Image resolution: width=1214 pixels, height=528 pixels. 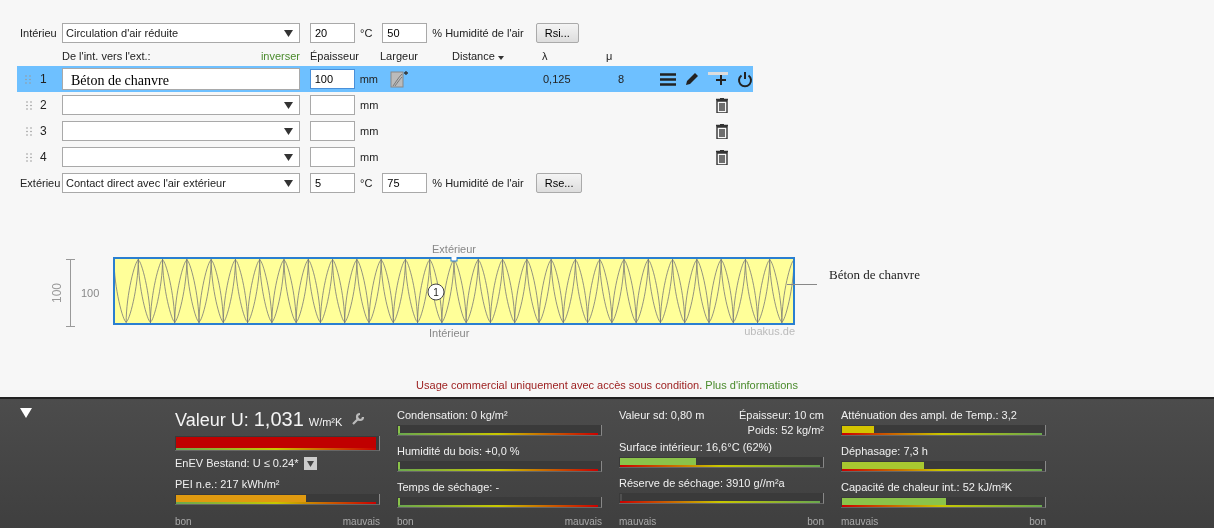 I want to click on material-field: Béton de chanvre, so click(x=180, y=79).